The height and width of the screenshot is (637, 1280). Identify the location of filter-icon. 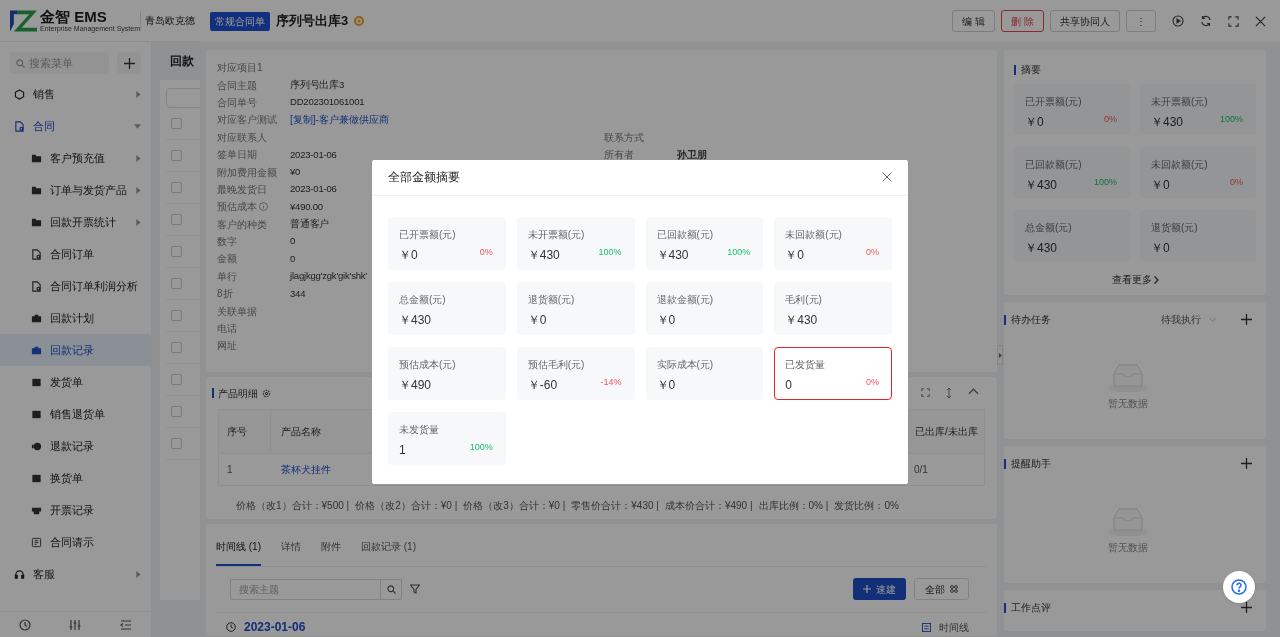
(415, 589).